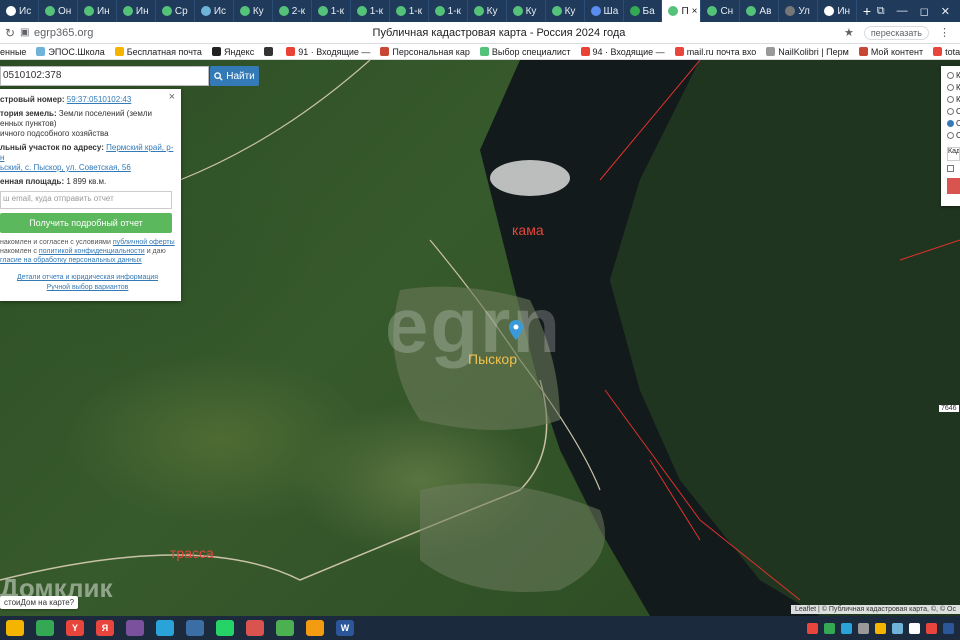  What do you see at coordinates (799, 11) in the screenshot?
I see `browser-tab: Ул` at bounding box center [799, 11].